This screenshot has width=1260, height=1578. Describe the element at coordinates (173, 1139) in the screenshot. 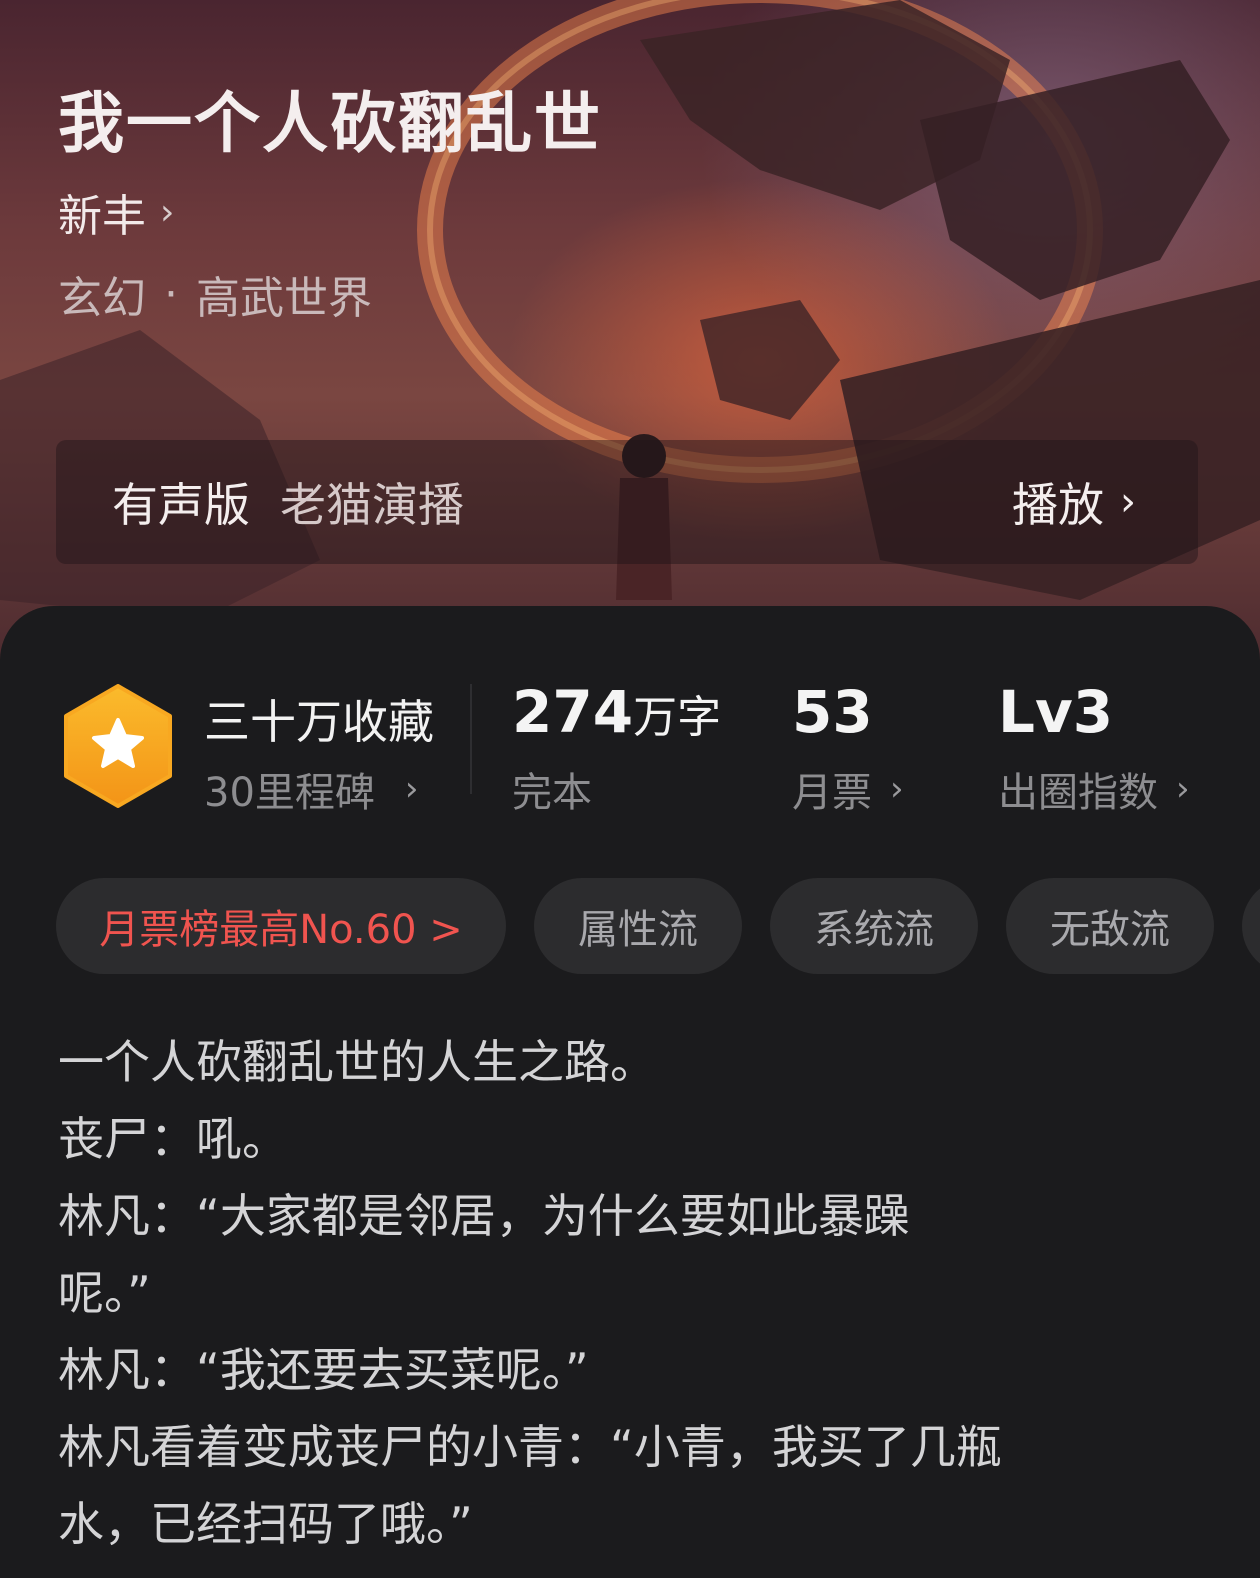

I see `description-line: 丧尸：吼。` at that location.